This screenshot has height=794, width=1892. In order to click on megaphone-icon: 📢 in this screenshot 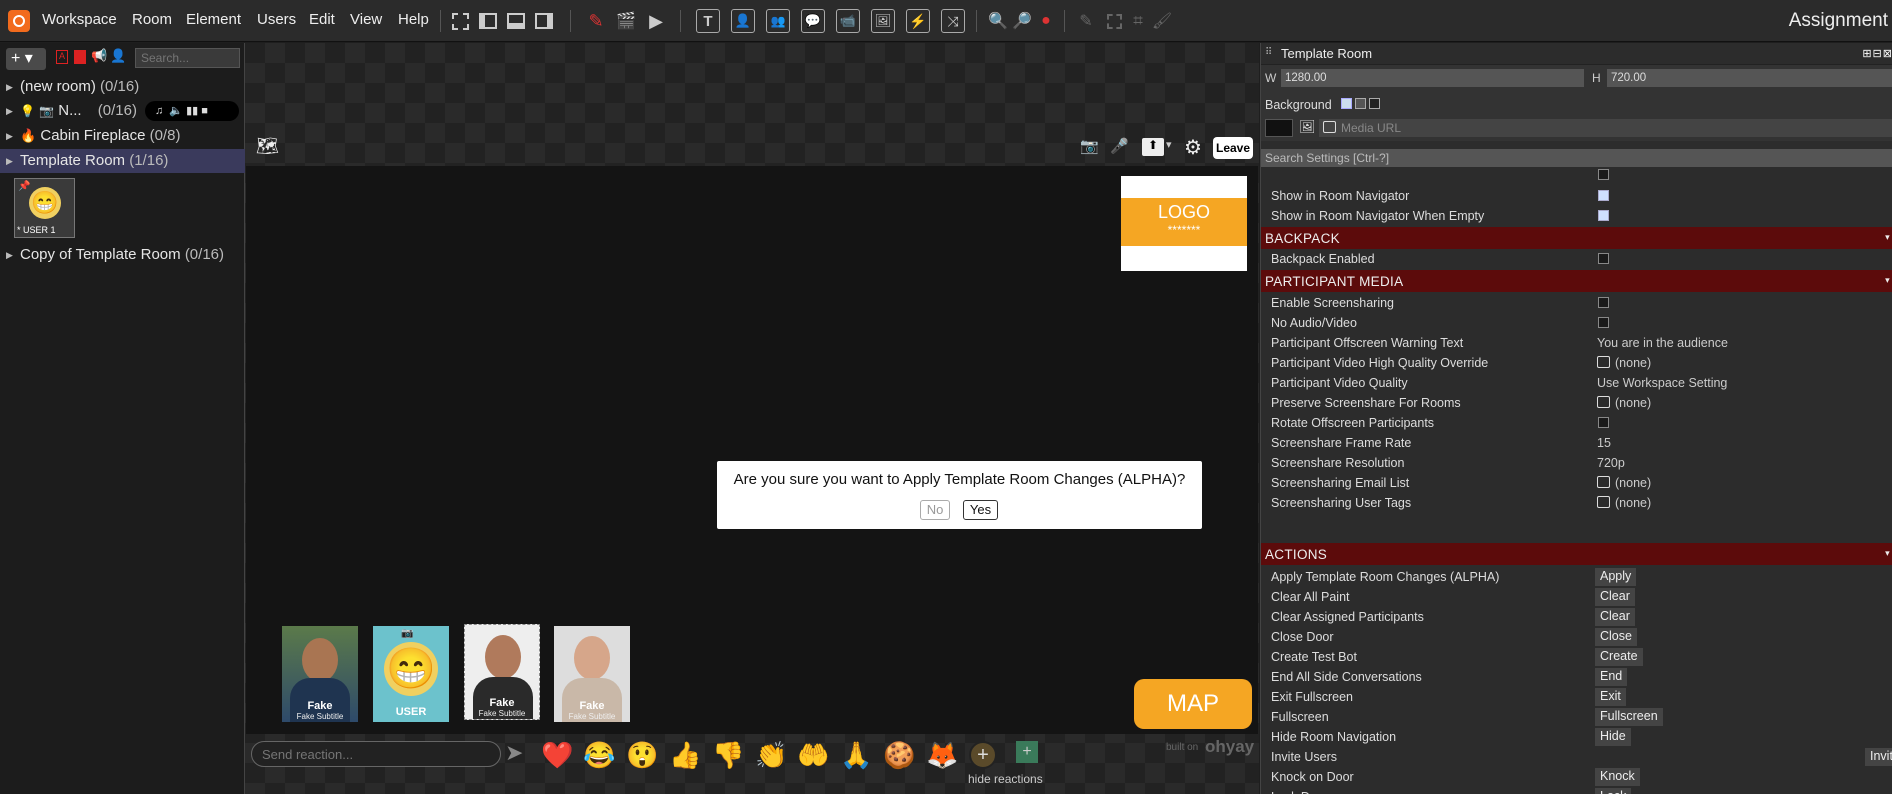, I will do `click(99, 56)`.